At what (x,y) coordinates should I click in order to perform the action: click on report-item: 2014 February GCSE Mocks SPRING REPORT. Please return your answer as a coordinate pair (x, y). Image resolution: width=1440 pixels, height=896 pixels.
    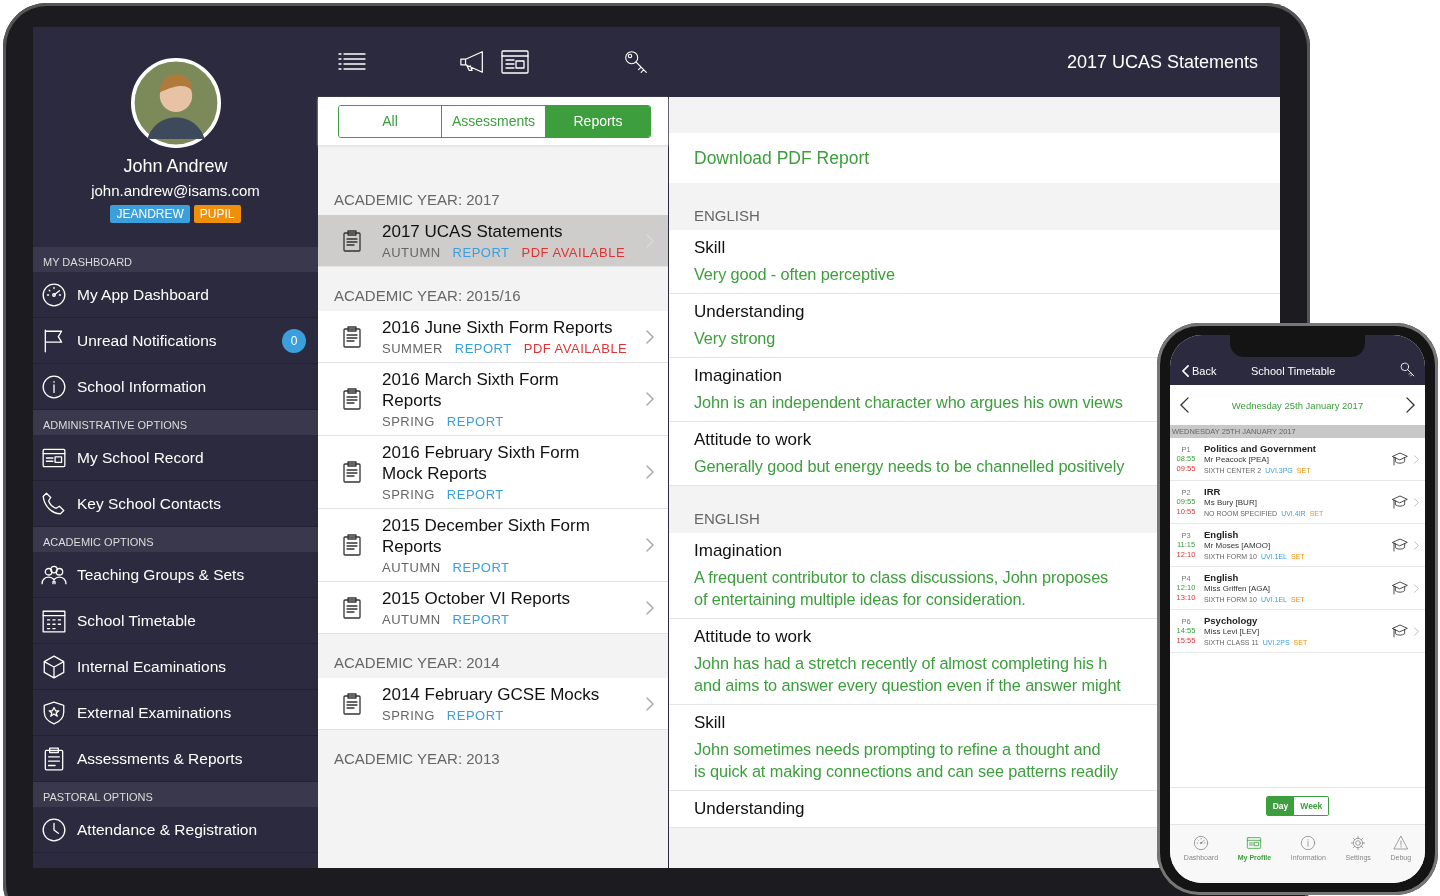
    Looking at the image, I should click on (493, 704).